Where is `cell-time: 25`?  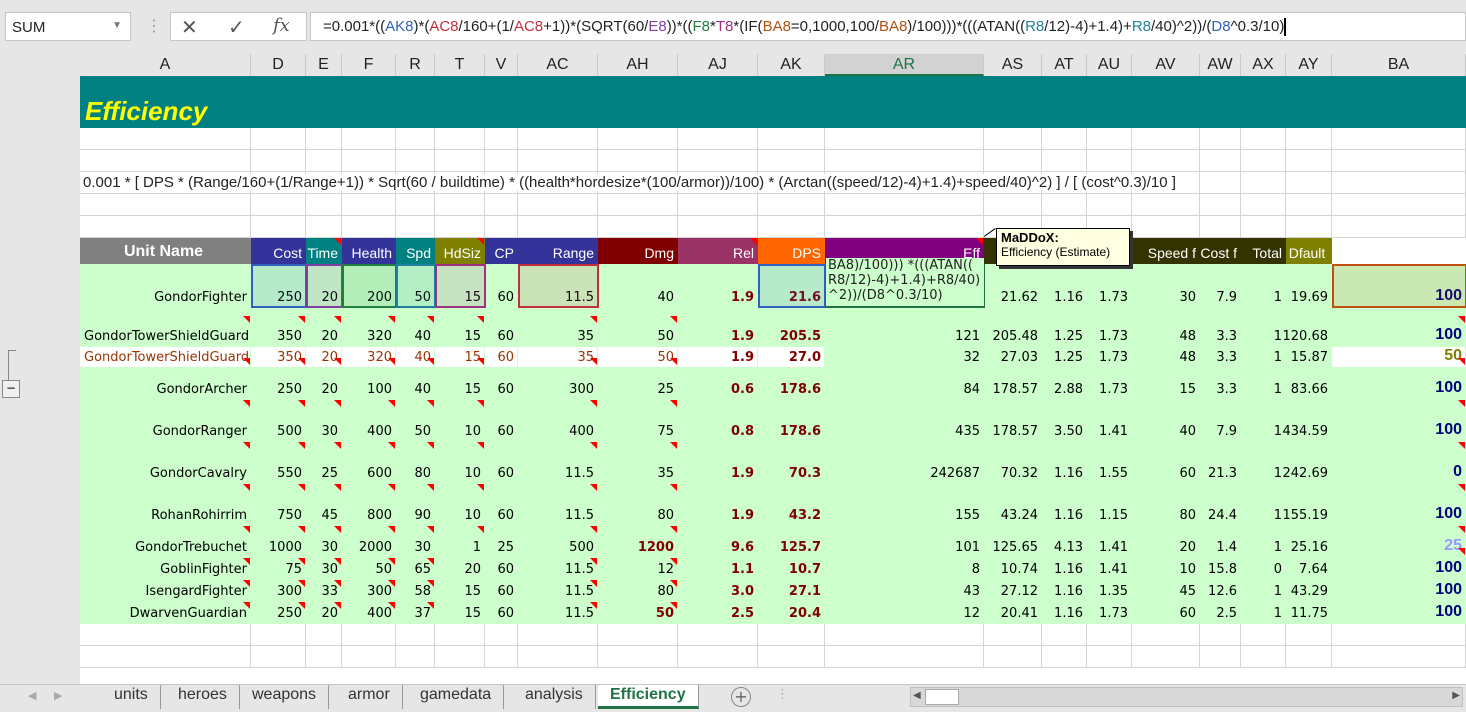 cell-time: 25 is located at coordinates (324, 473).